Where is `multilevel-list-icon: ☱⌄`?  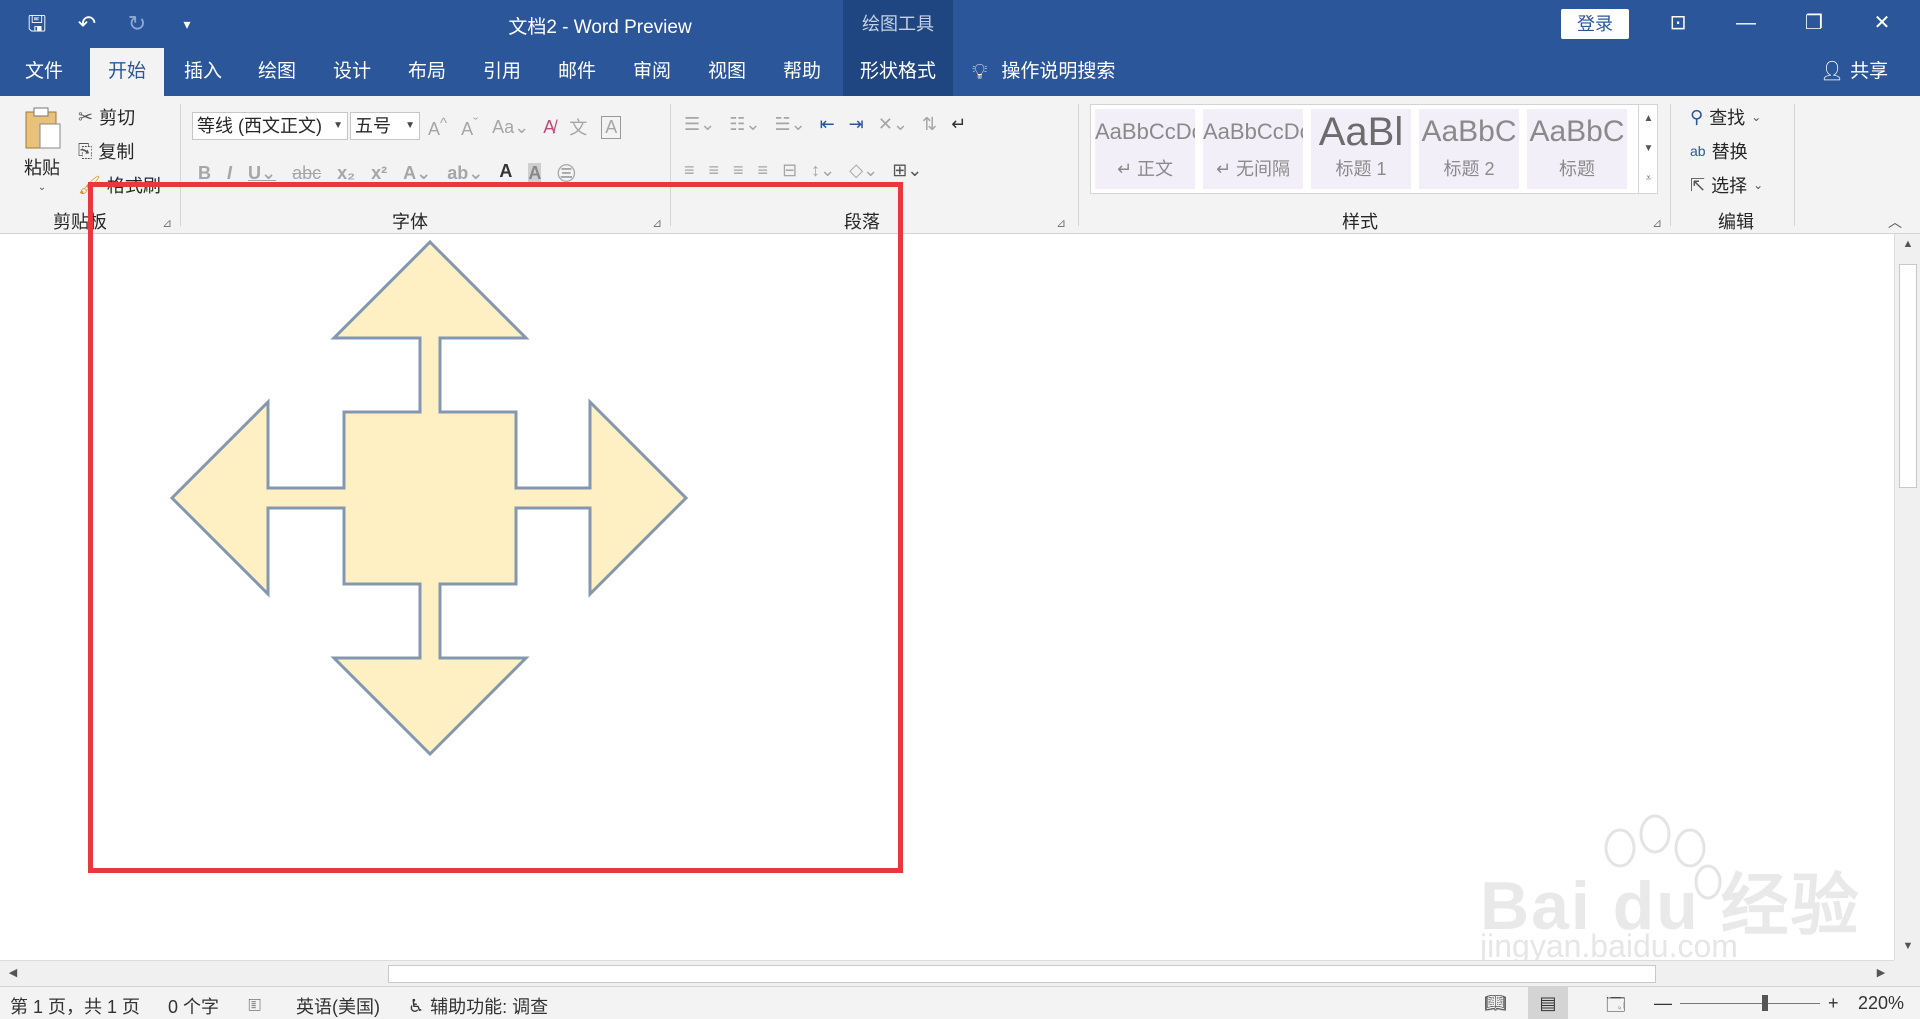
multilevel-list-icon: ☱⌄ is located at coordinates (789, 124).